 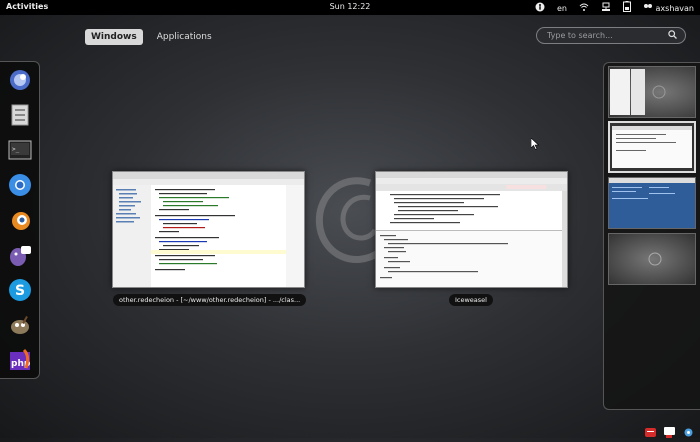 I want to click on files-icon, so click(x=20, y=115).